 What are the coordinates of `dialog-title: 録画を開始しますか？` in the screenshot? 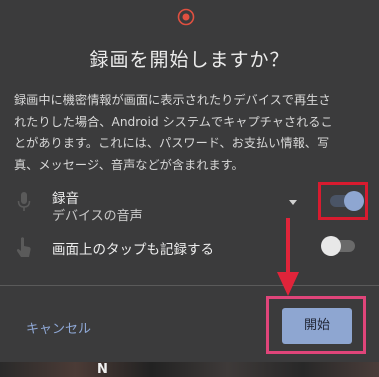 It's located at (189, 60).